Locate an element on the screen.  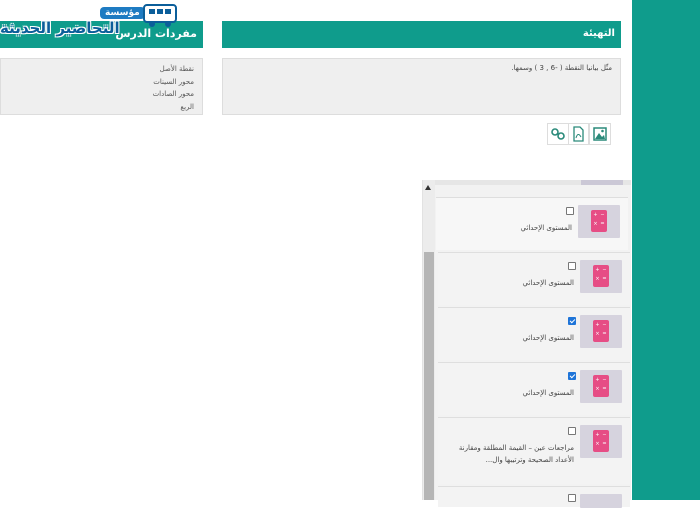
link-button is located at coordinates (558, 134).